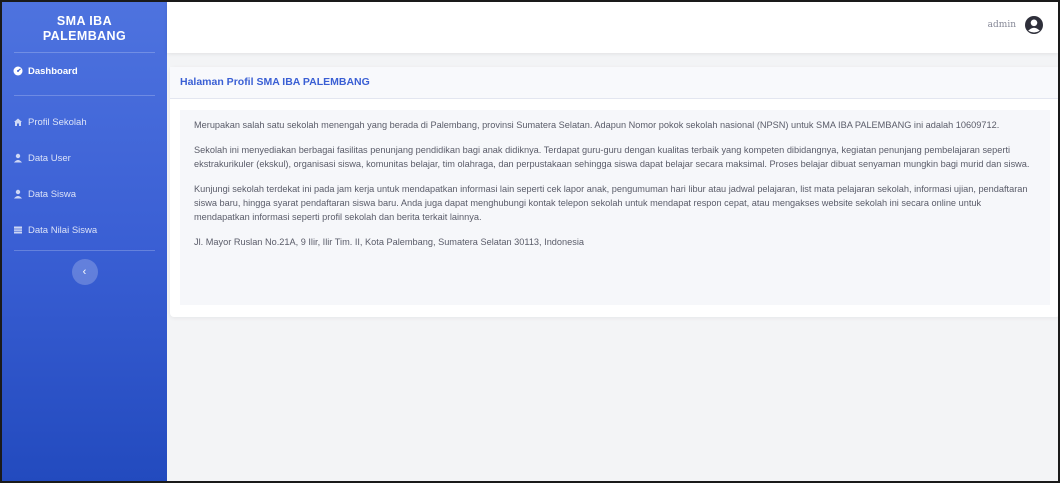 This screenshot has height=483, width=1060. What do you see at coordinates (84, 194) in the screenshot?
I see `sidebar-item-data-siswa: Data Siswa` at bounding box center [84, 194].